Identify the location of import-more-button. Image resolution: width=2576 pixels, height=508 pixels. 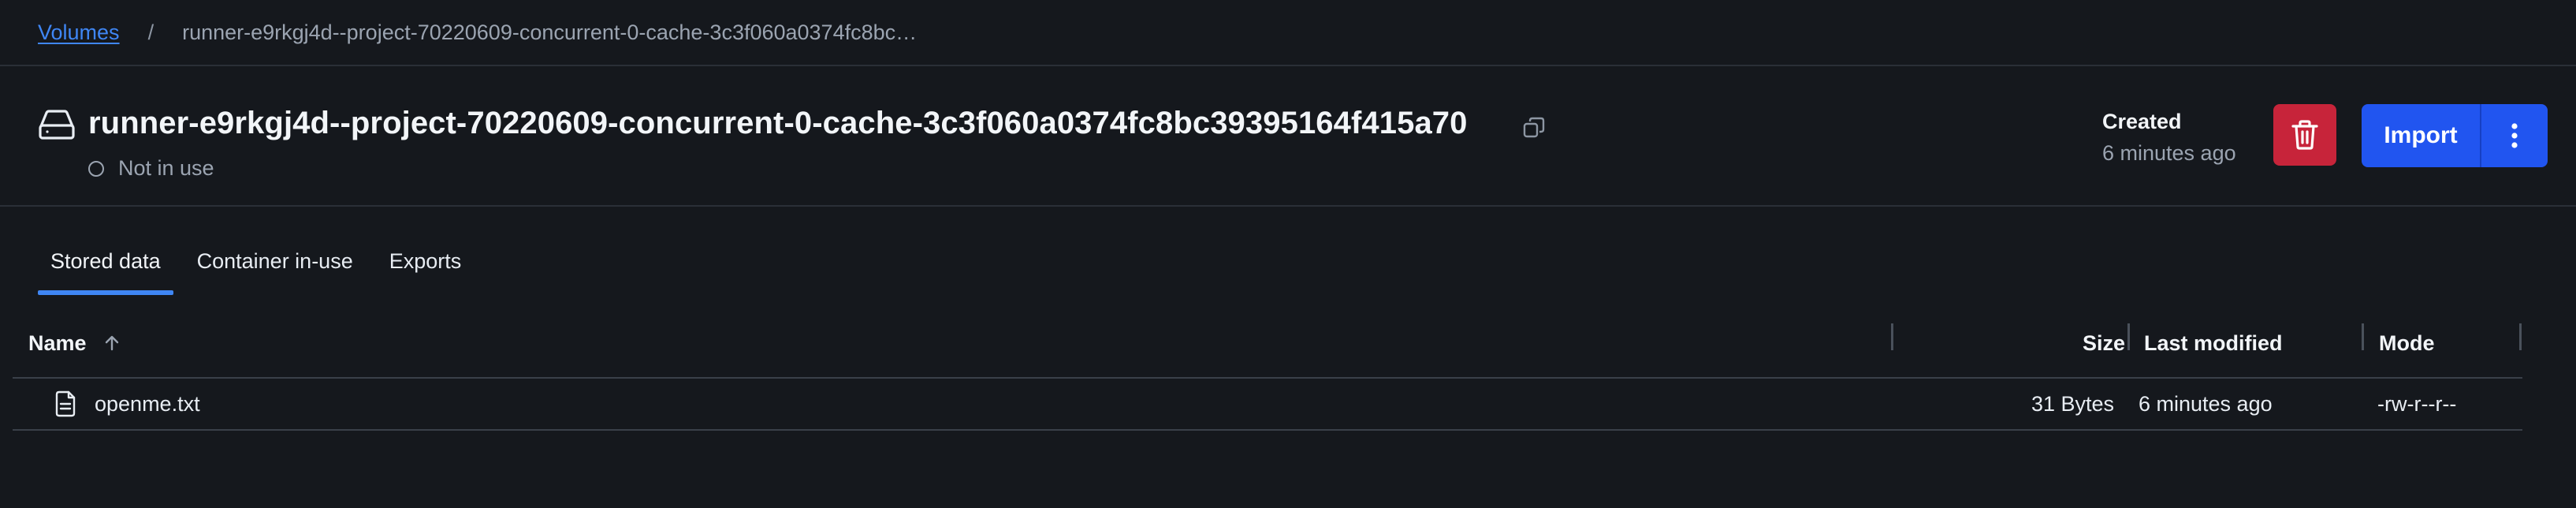
(2514, 135).